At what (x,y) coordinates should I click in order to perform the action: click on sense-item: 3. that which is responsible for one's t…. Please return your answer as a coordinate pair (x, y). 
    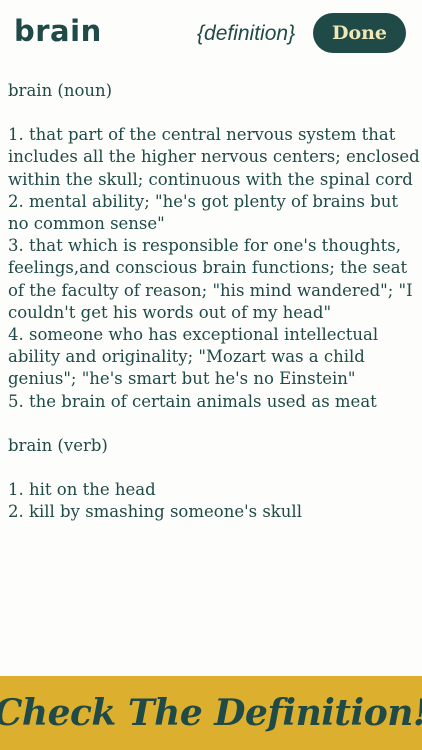
    Looking at the image, I should click on (210, 279).